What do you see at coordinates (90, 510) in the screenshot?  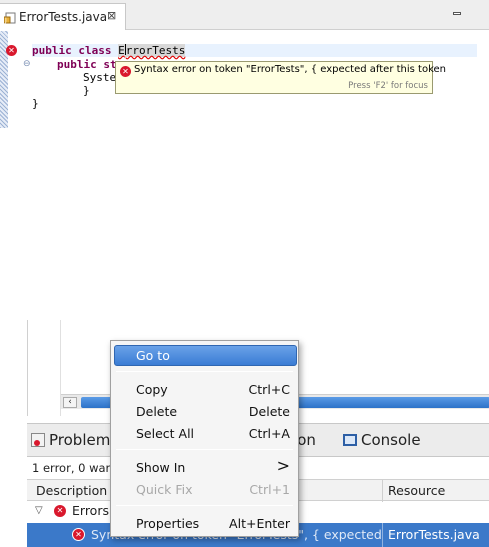 I see `group-label: Errors` at bounding box center [90, 510].